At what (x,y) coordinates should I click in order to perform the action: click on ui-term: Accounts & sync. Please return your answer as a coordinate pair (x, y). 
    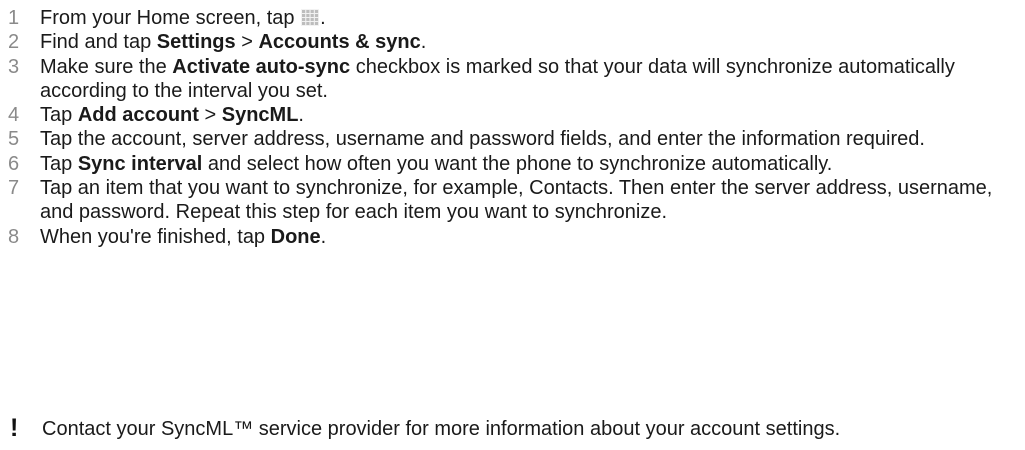
    Looking at the image, I should click on (339, 42).